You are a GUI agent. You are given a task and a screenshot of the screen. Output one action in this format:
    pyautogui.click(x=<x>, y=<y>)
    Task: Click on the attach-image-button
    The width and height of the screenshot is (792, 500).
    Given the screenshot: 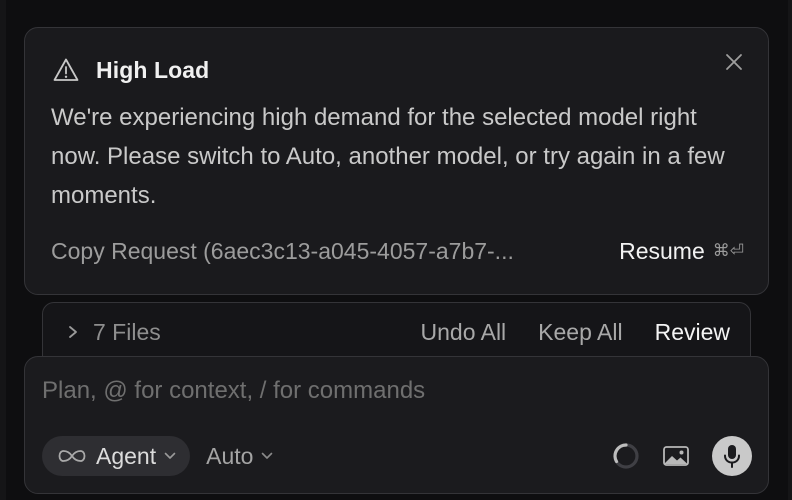 What is the action you would take?
    pyautogui.click(x=676, y=456)
    